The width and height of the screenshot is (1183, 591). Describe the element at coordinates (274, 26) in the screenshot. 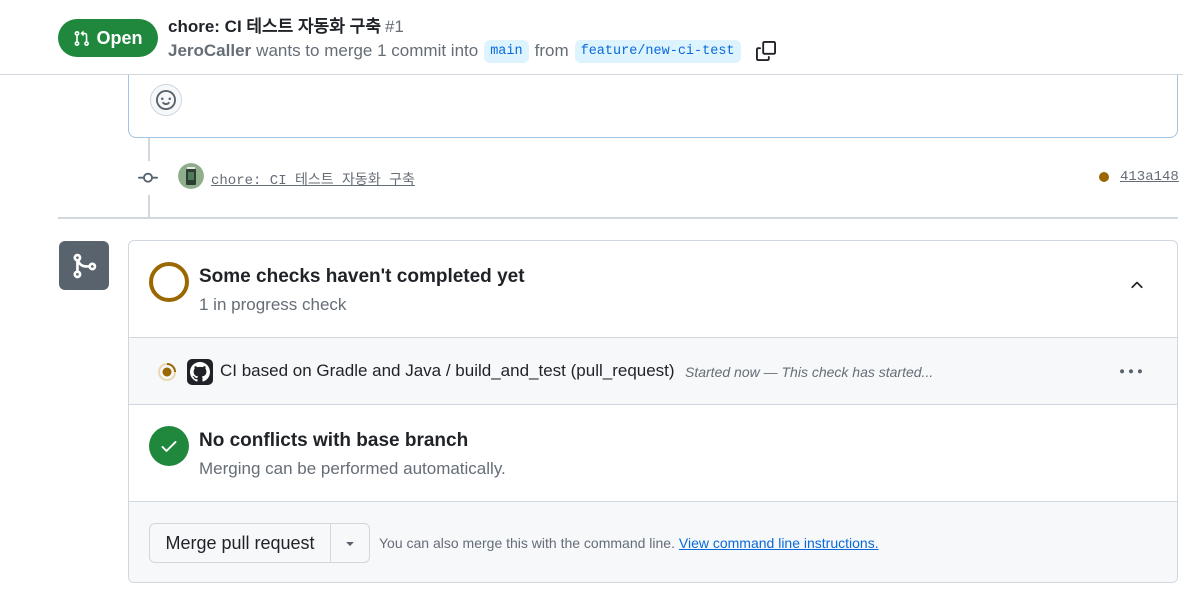

I see `pr-title-text: chore: CI 테스트 자동화 구축` at that location.